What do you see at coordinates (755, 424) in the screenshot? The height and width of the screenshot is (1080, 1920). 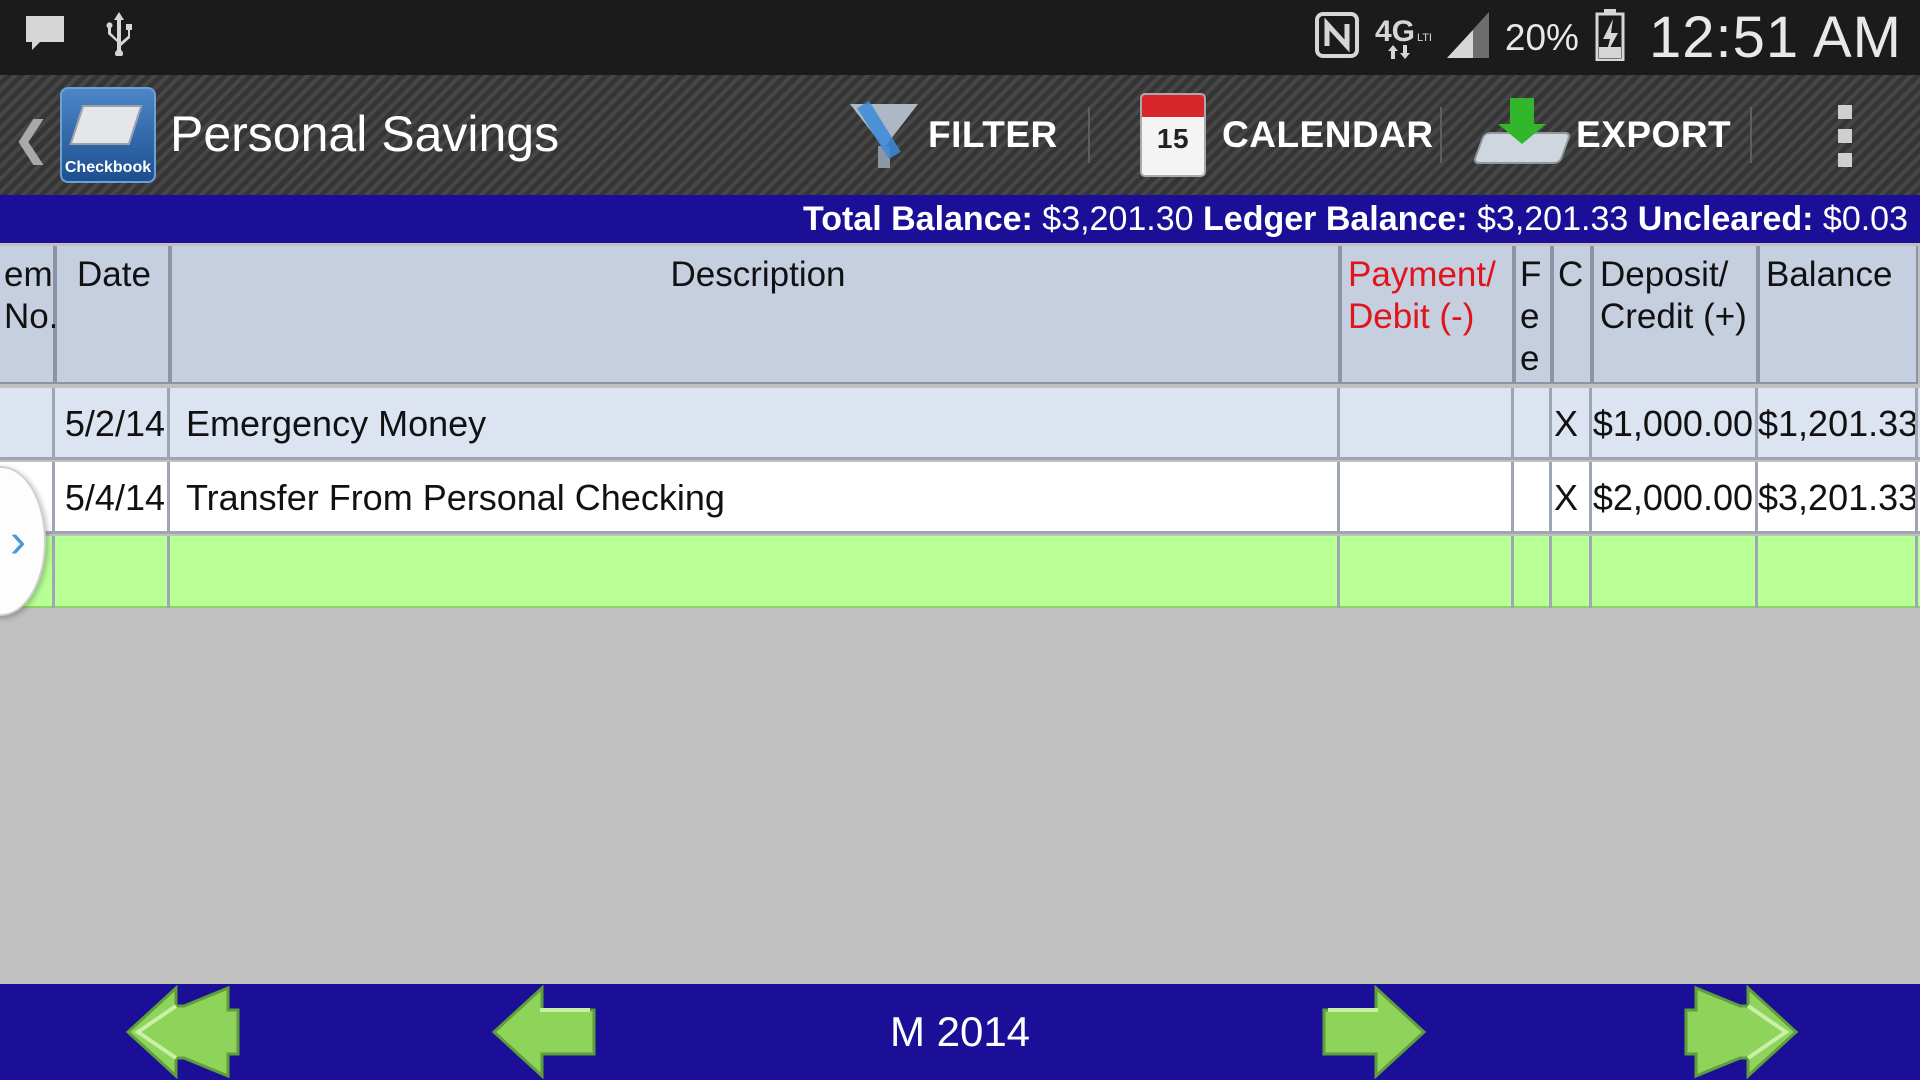 I see `cell-description: Emergency Money` at bounding box center [755, 424].